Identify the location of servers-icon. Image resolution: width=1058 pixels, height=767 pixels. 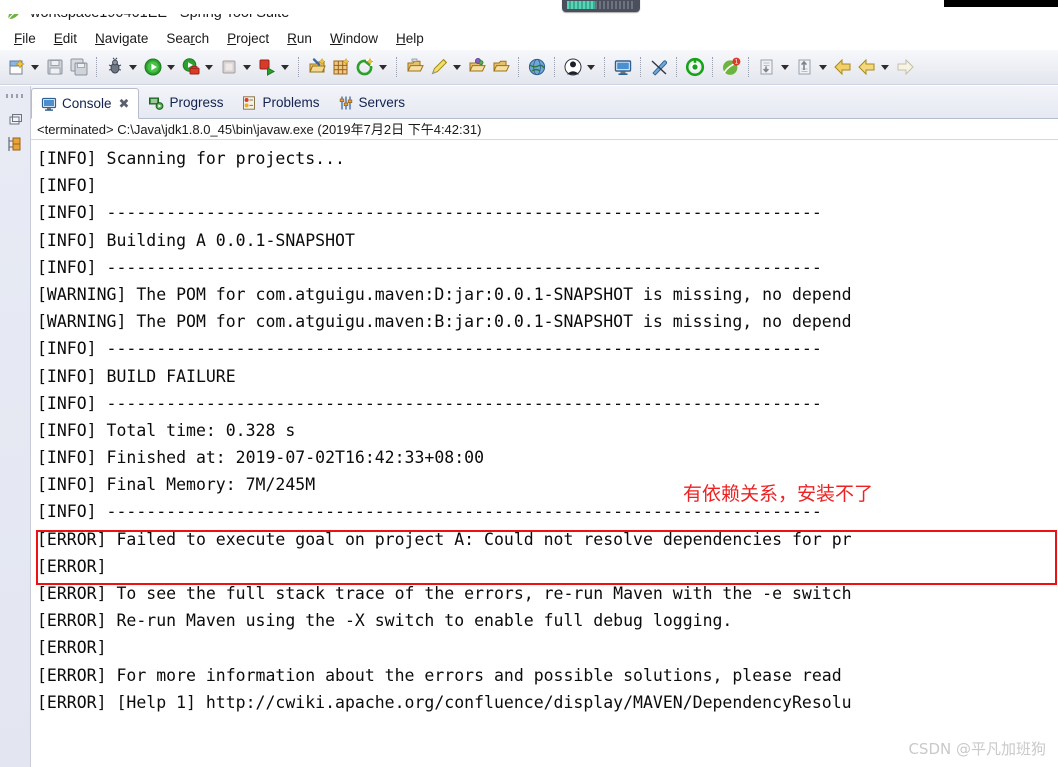
(345, 102).